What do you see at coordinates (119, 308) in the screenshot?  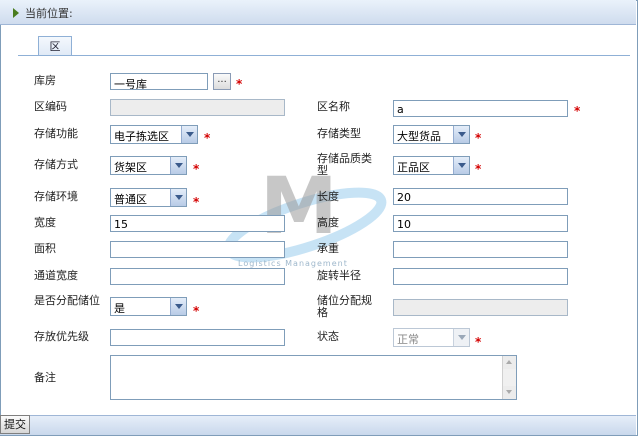 I see `allocate-storage-value: 是` at bounding box center [119, 308].